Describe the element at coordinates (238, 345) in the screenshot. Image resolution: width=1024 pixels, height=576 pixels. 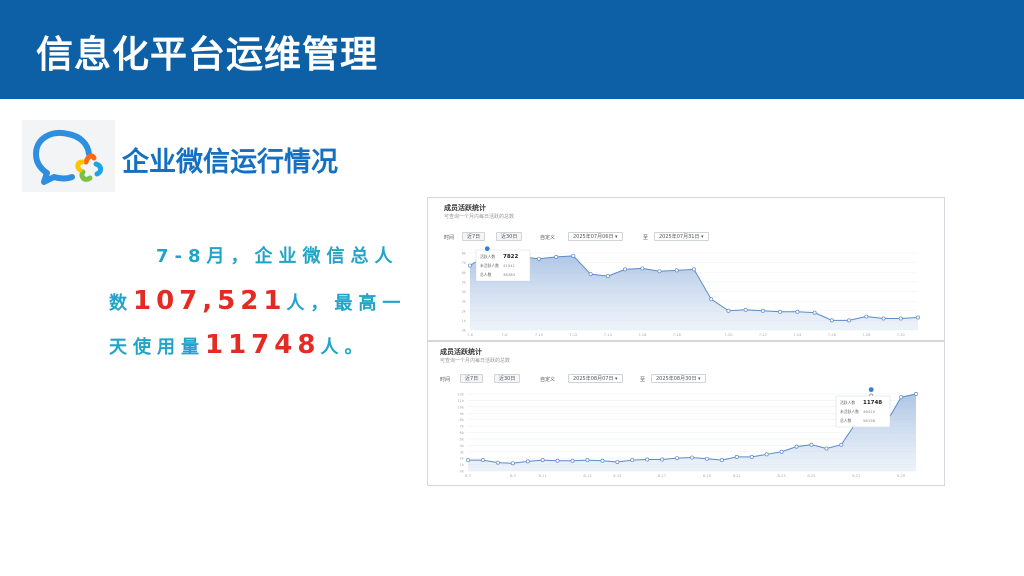
I see `summary-line-3: 天使用量11748人。` at that location.